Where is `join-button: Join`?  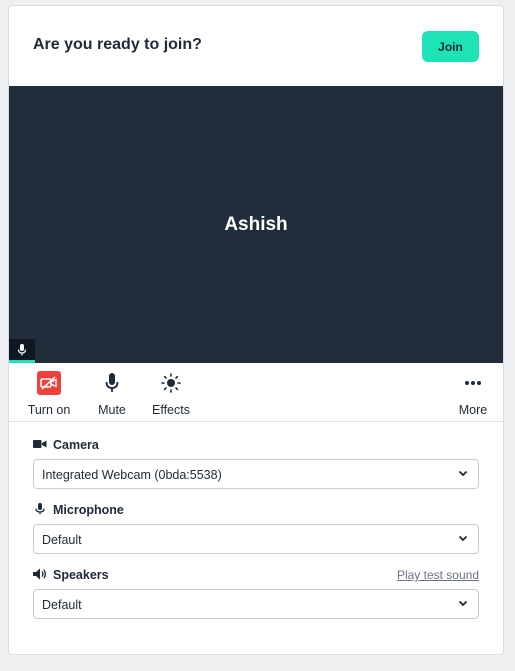
join-button: Join is located at coordinates (450, 46).